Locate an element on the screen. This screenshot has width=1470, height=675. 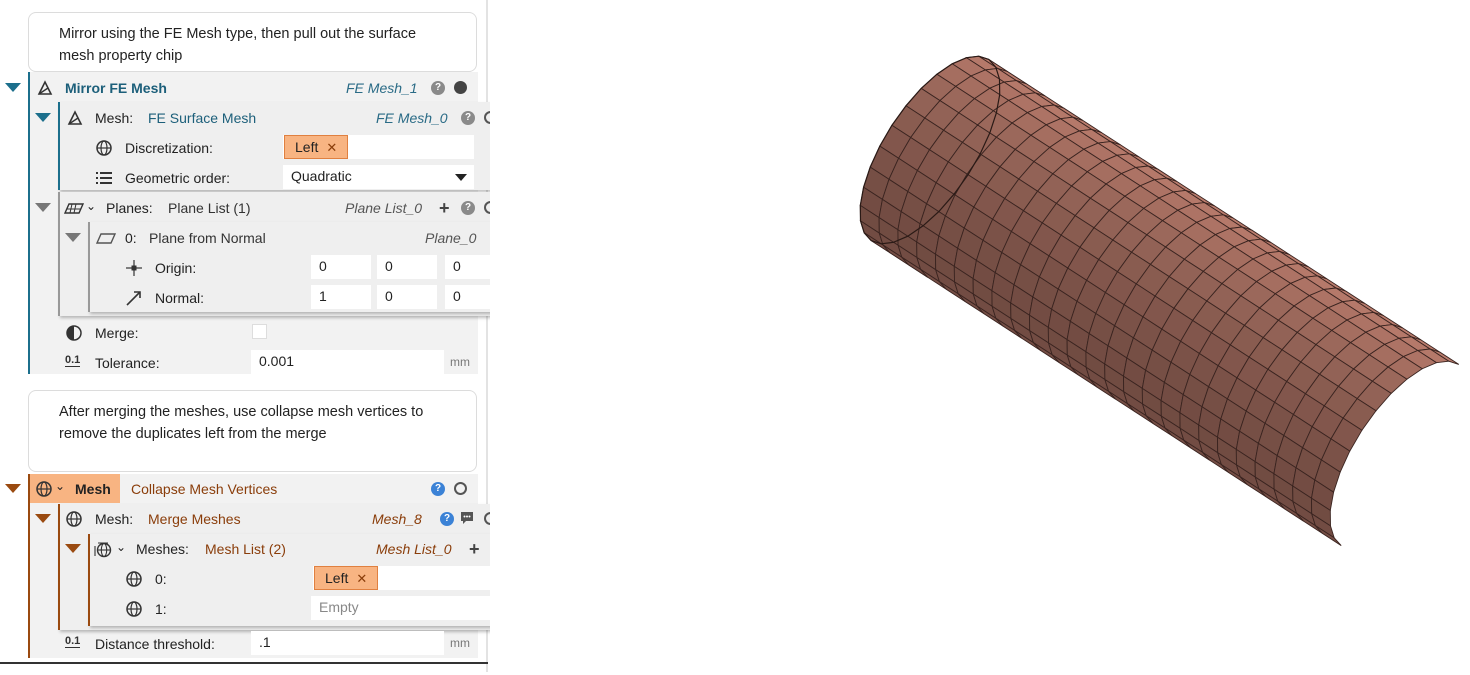
planes-dropdown-icon: ⌄ is located at coordinates (91, 206).